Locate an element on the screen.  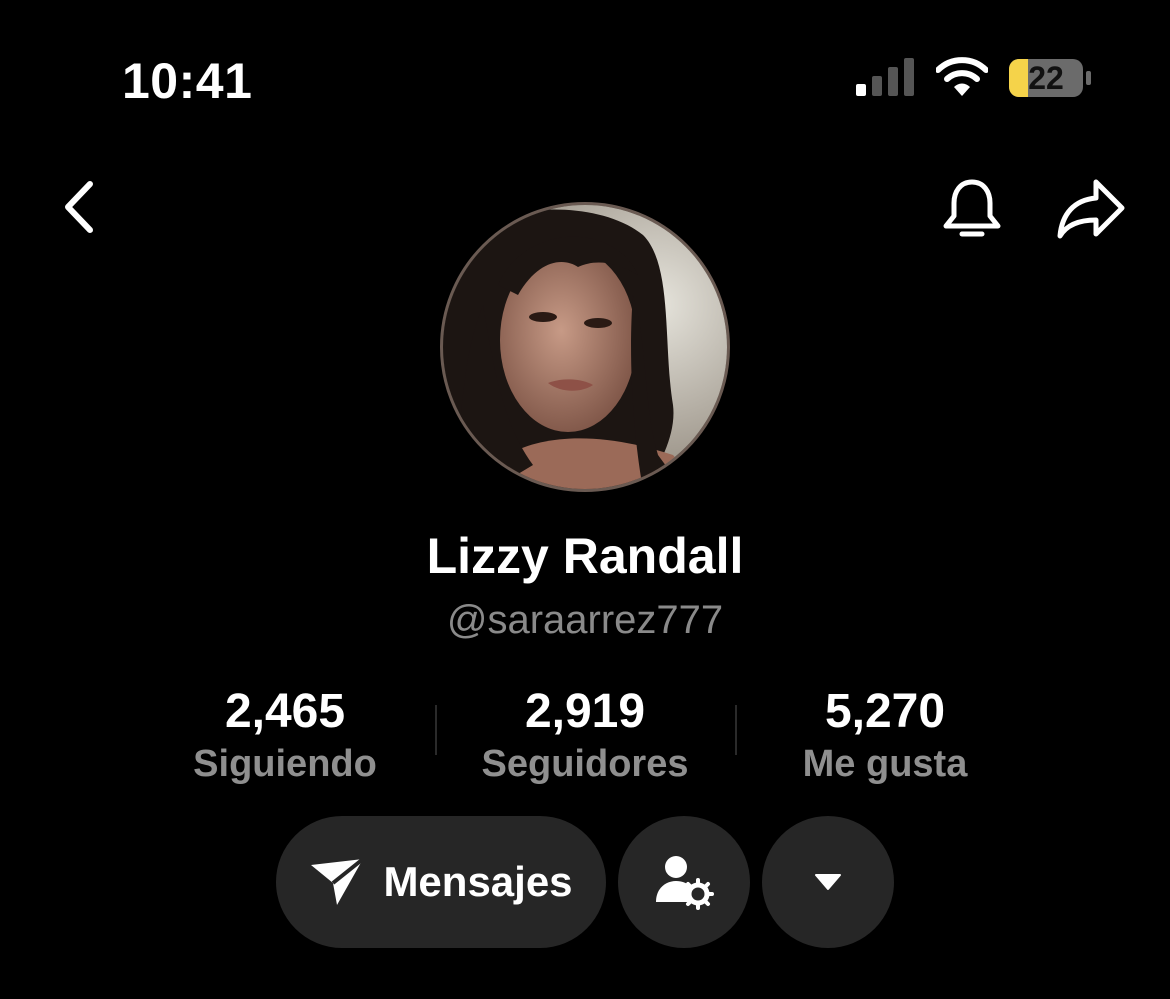
stat-likes-label: Me gusta is located at coordinates (885, 764).